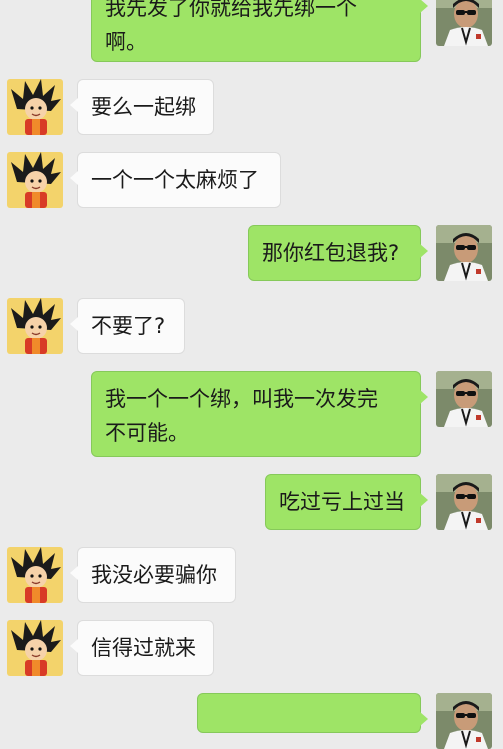  Describe the element at coordinates (259, 31) in the screenshot. I see `message-bubble: 我先发了你就给我先绑一个 啊。` at that location.